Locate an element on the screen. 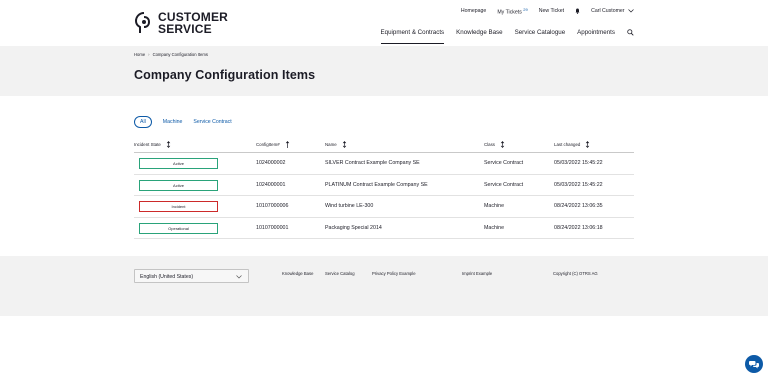 The image size is (768, 377). filter-machine: Machine is located at coordinates (173, 122).